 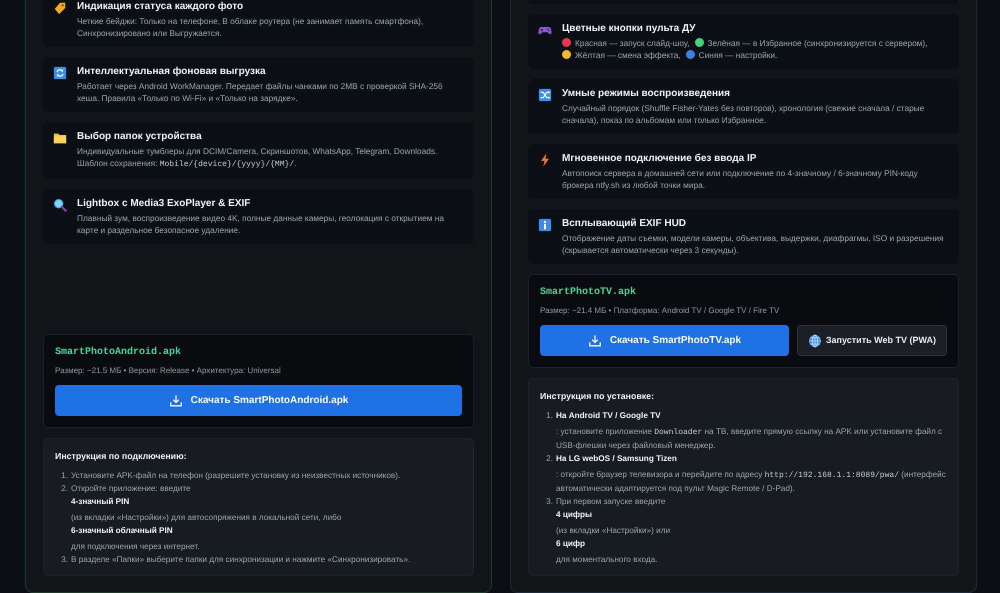 I want to click on file-name: SmartPhotoTV.apk, so click(x=589, y=293).